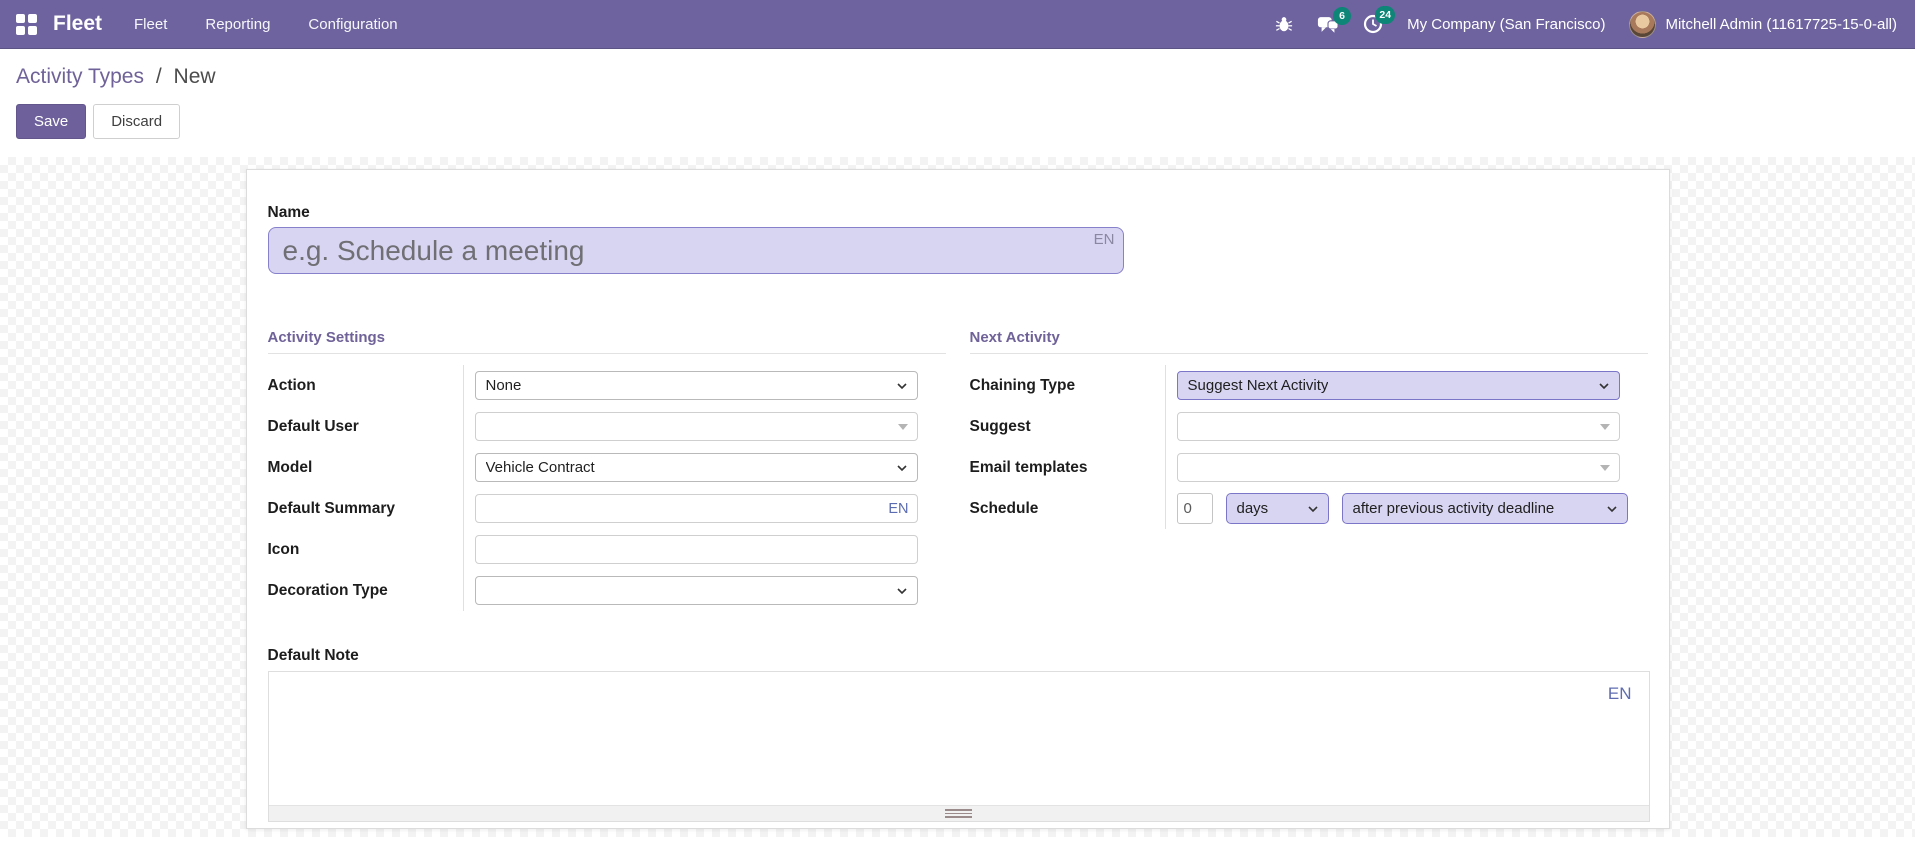 This screenshot has width=1915, height=845. Describe the element at coordinates (1506, 24) in the screenshot. I see `company-switcher: My Company (San Francisco)` at that location.